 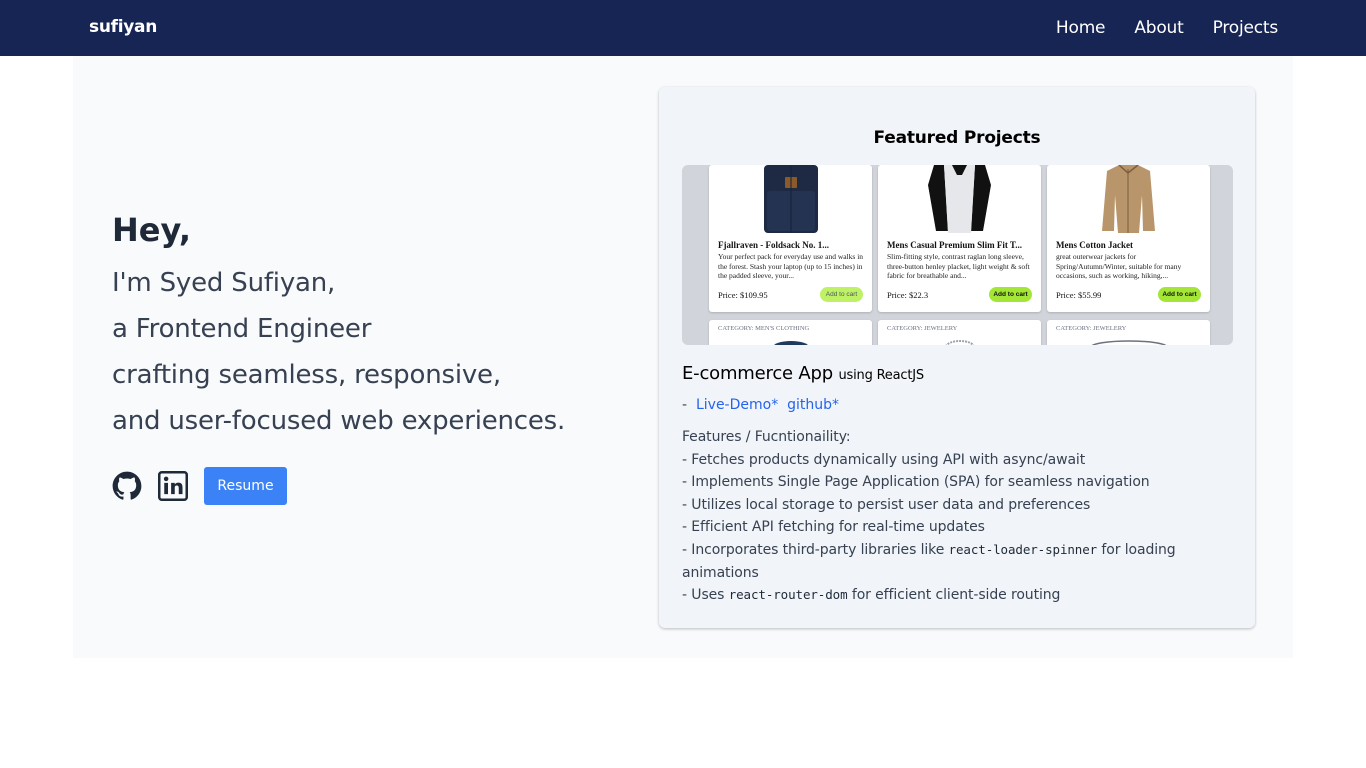 I want to click on linkedin-icon, so click(x=173, y=486).